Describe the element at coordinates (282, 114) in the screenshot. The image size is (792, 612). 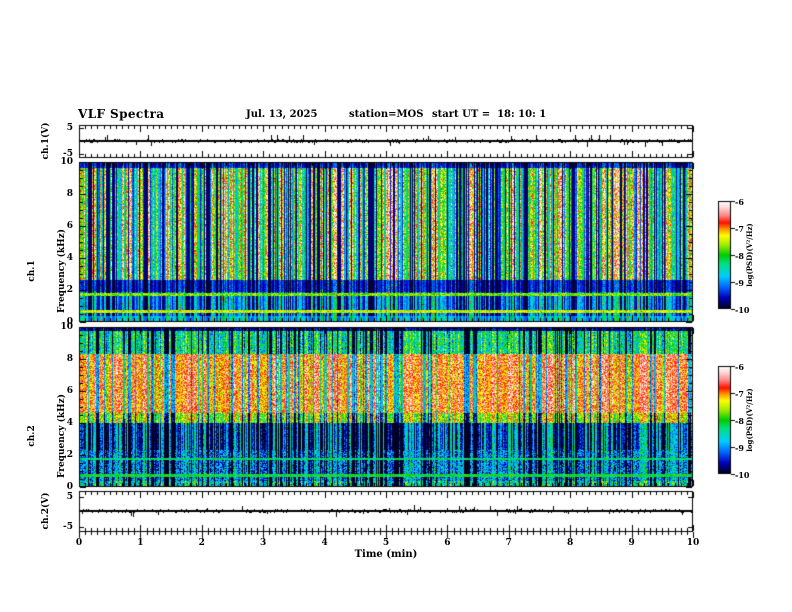
I see `header-date: Jul. 13, 2025` at that location.